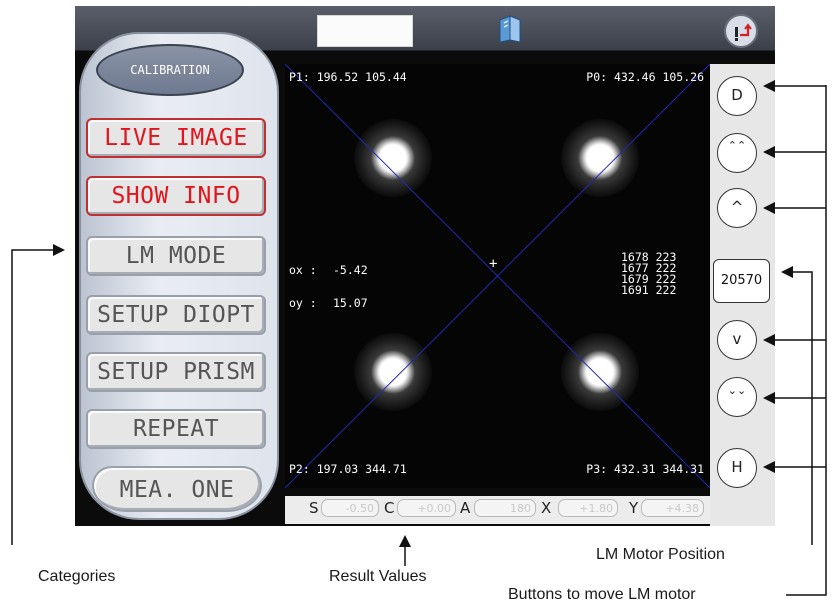  Describe the element at coordinates (602, 594) in the screenshot. I see `annotation-buttons-move: Buttons to move LM motor` at that location.